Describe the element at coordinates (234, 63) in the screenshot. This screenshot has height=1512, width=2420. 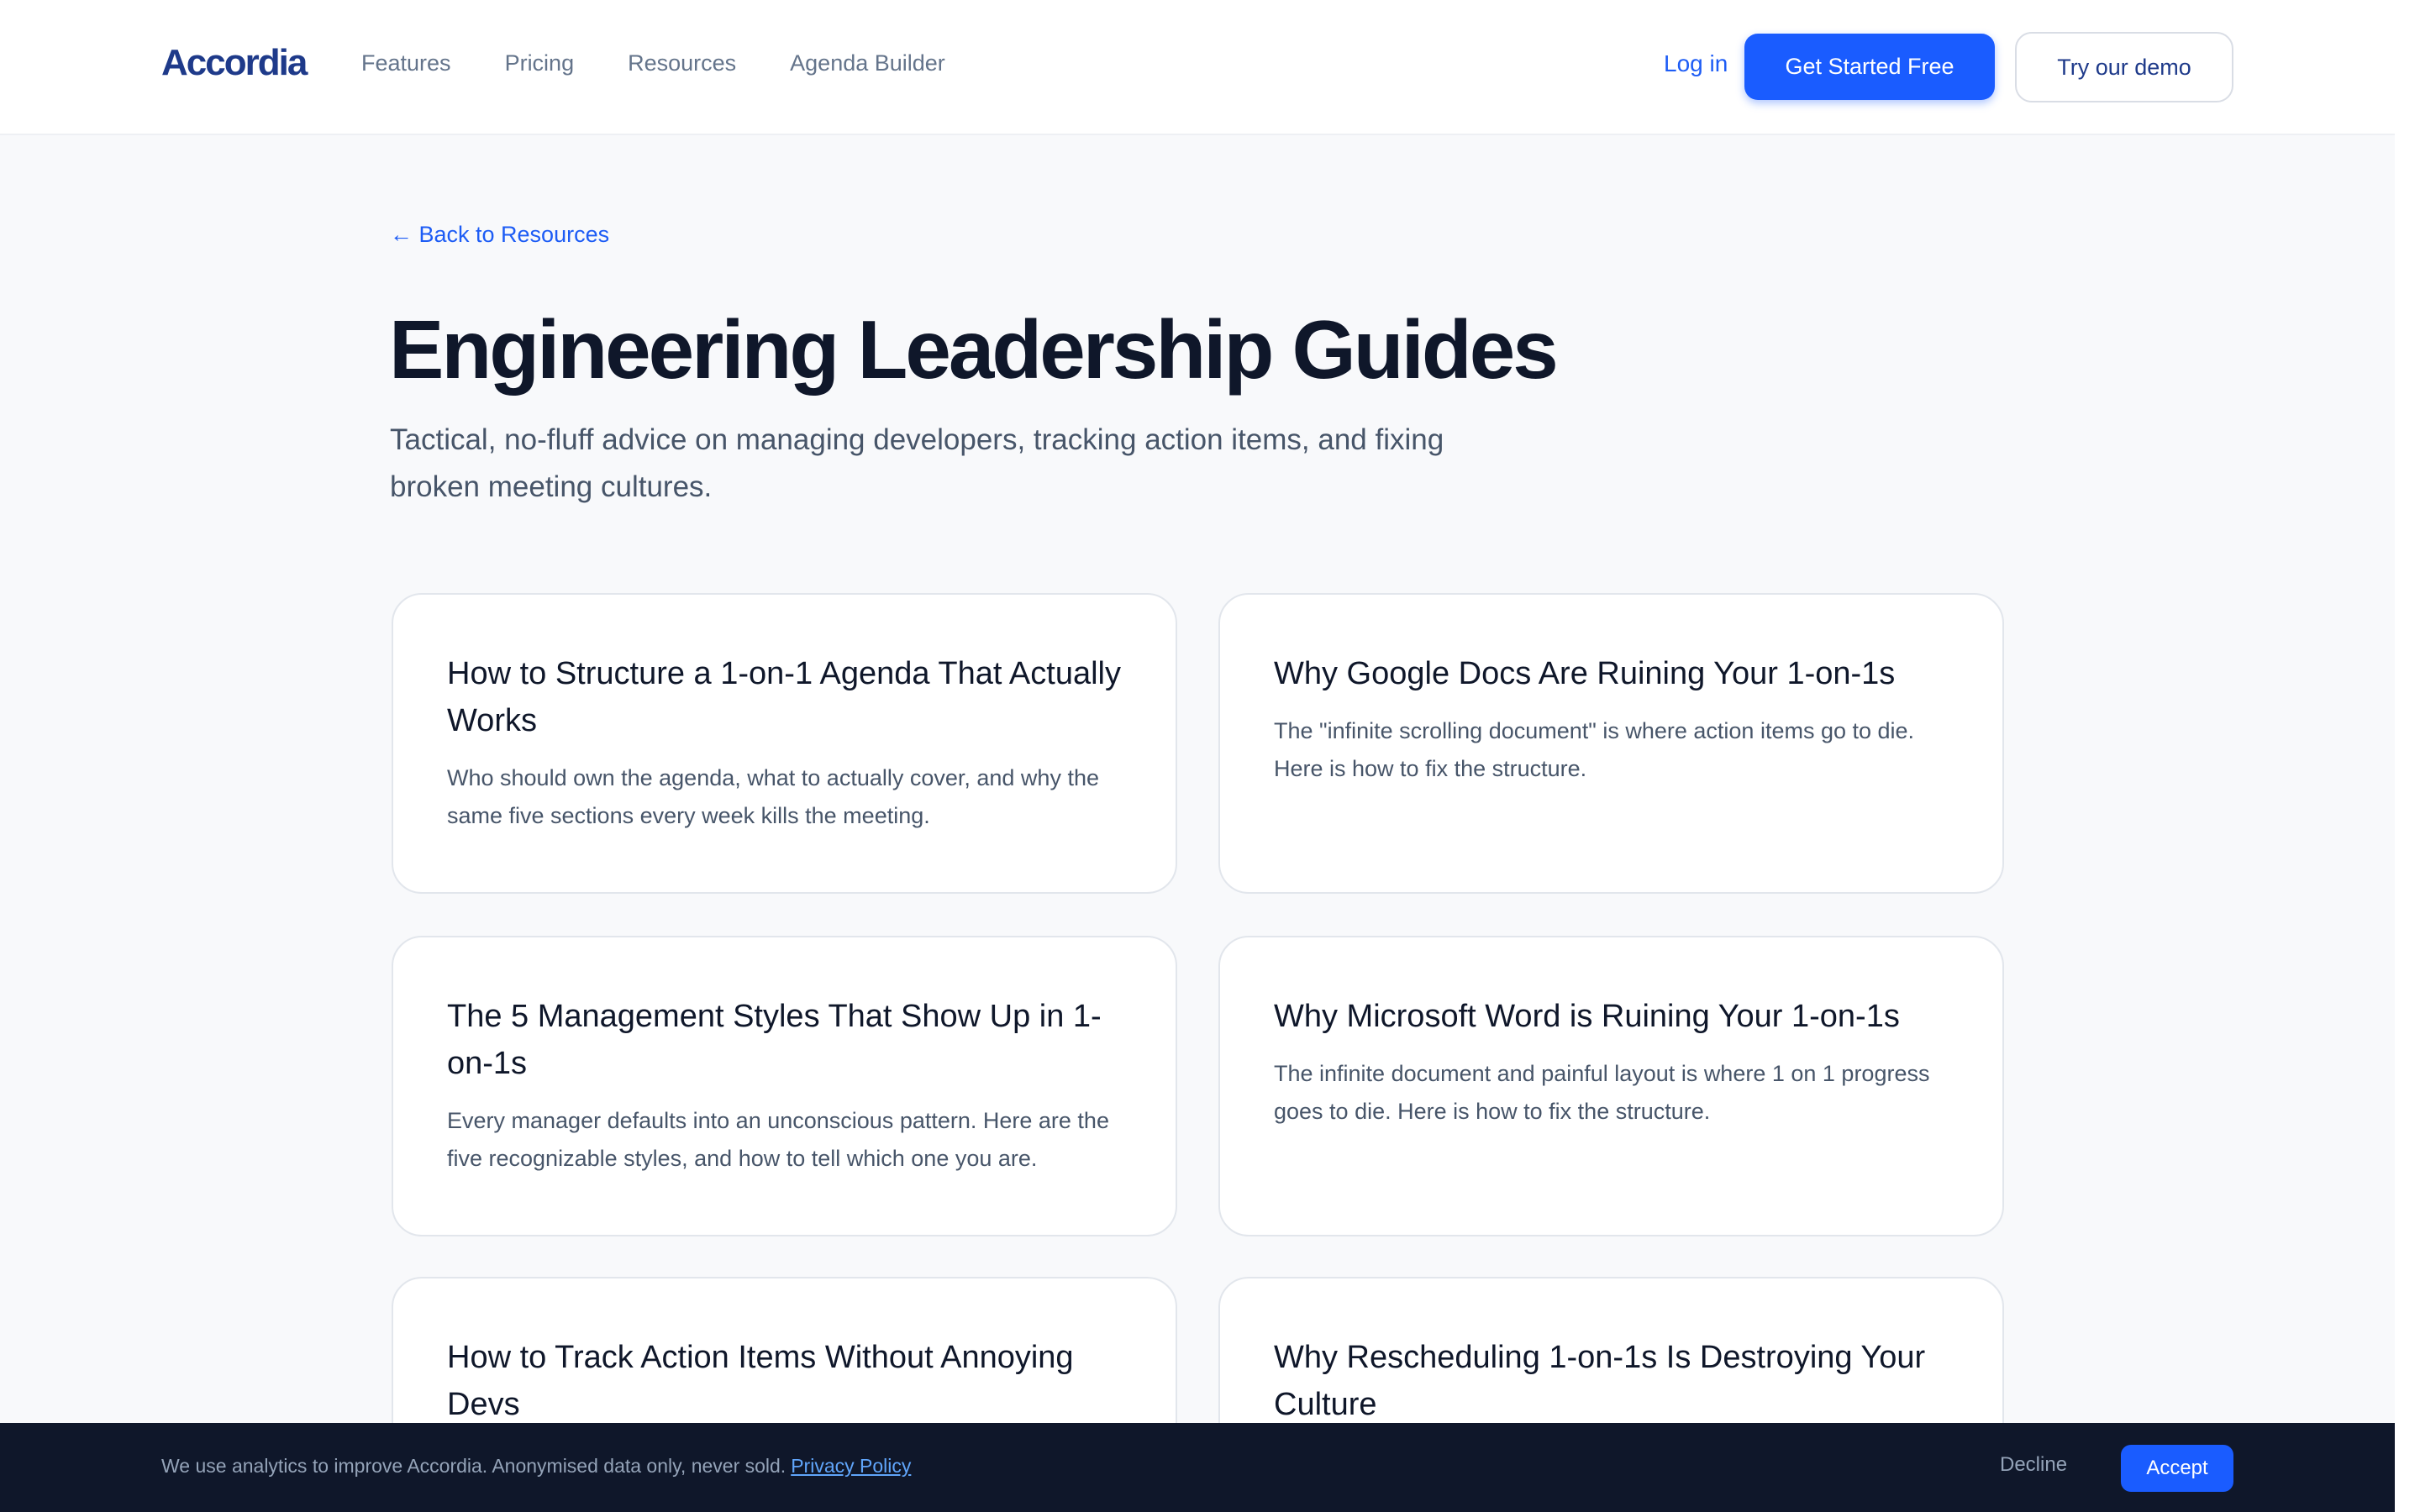
I see `logo: Accordia` at that location.